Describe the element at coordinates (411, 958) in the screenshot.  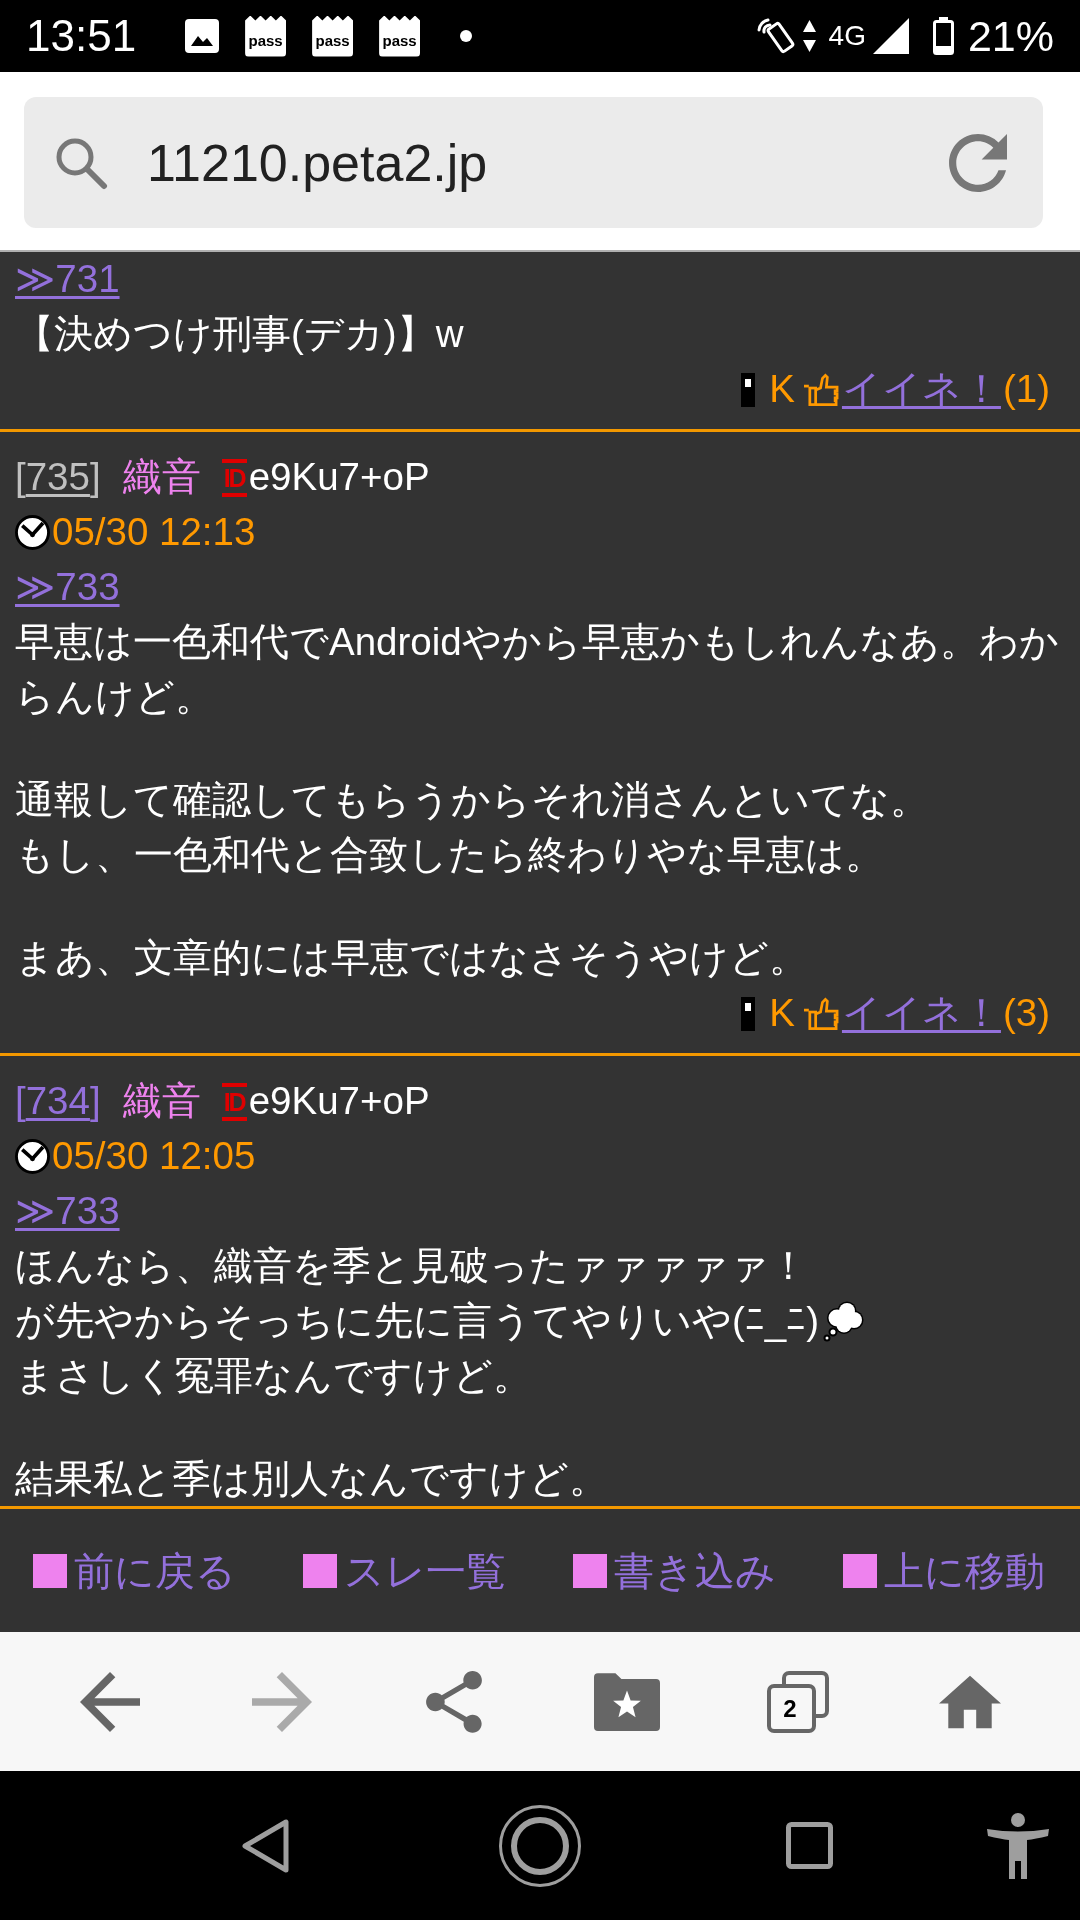
I see `post-text: まあ、文章的には早恵ではなさそうやけど。` at that location.